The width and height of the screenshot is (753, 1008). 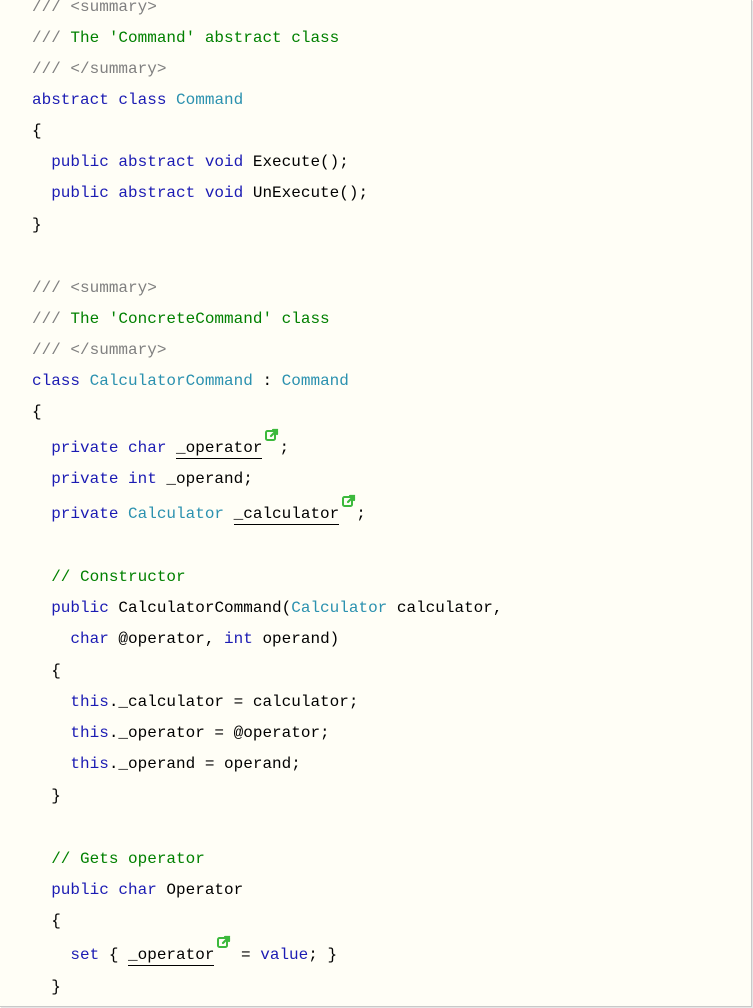 I want to click on code-token: abstract class, so click(x=104, y=100).